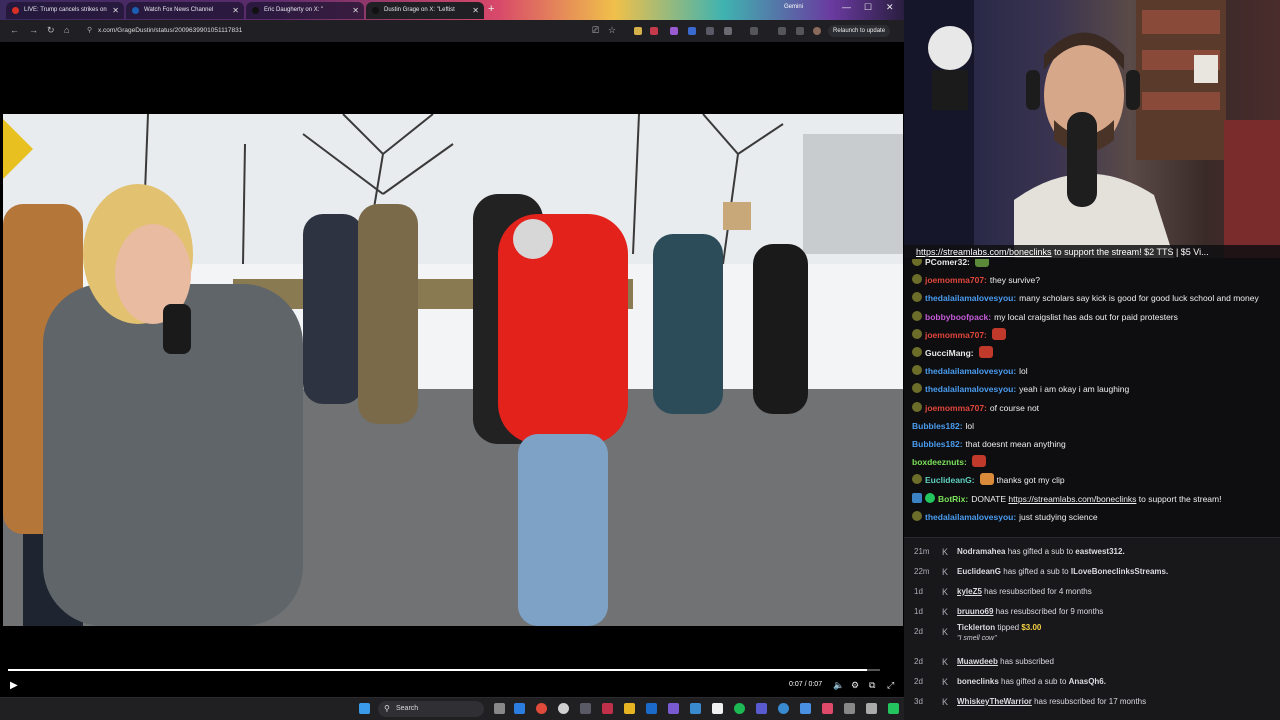  I want to click on activity-username: Ticklerton, so click(976, 627).